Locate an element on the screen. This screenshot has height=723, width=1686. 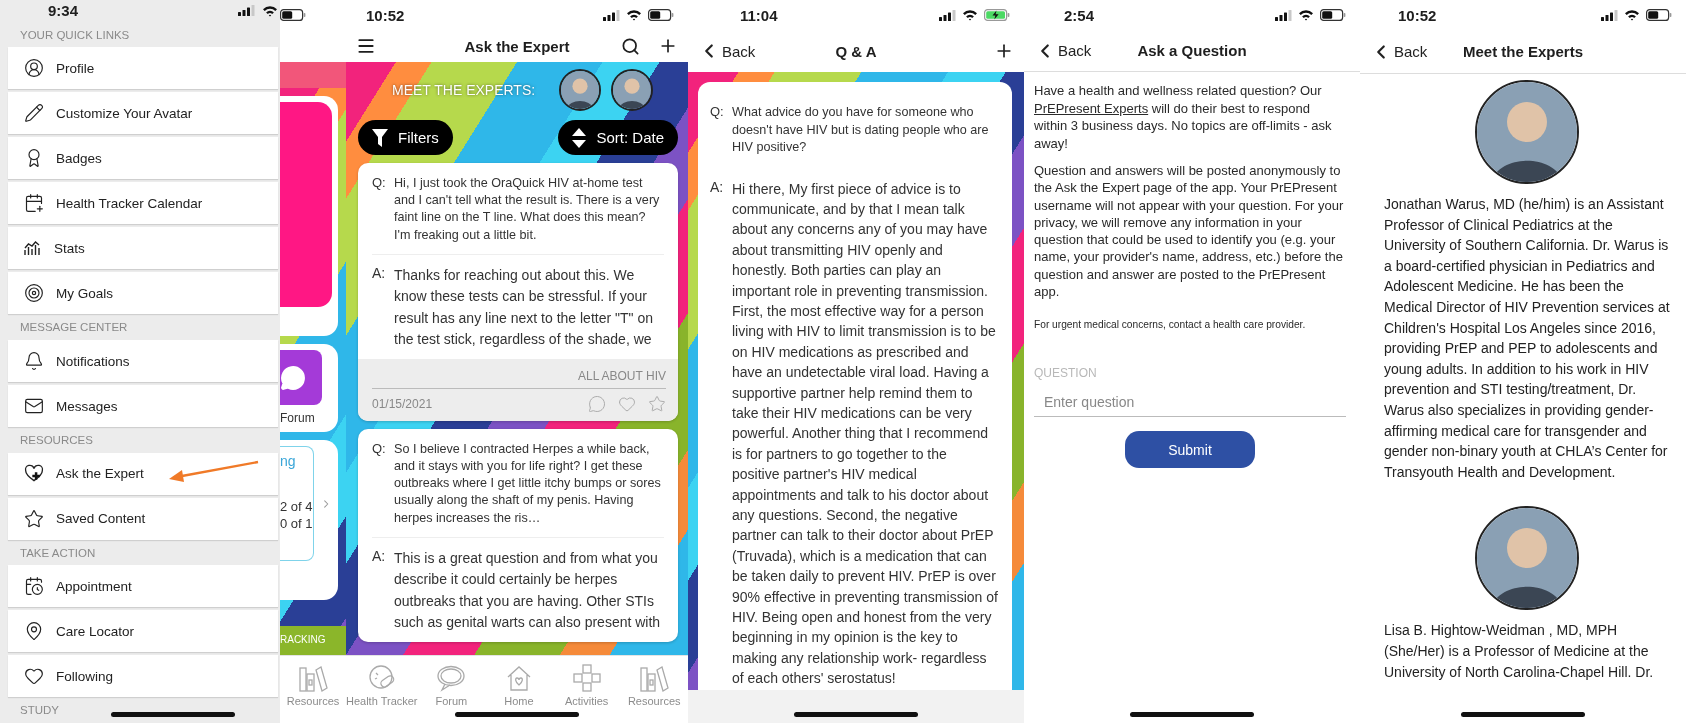
banner-text: RACKING is located at coordinates (303, 639).